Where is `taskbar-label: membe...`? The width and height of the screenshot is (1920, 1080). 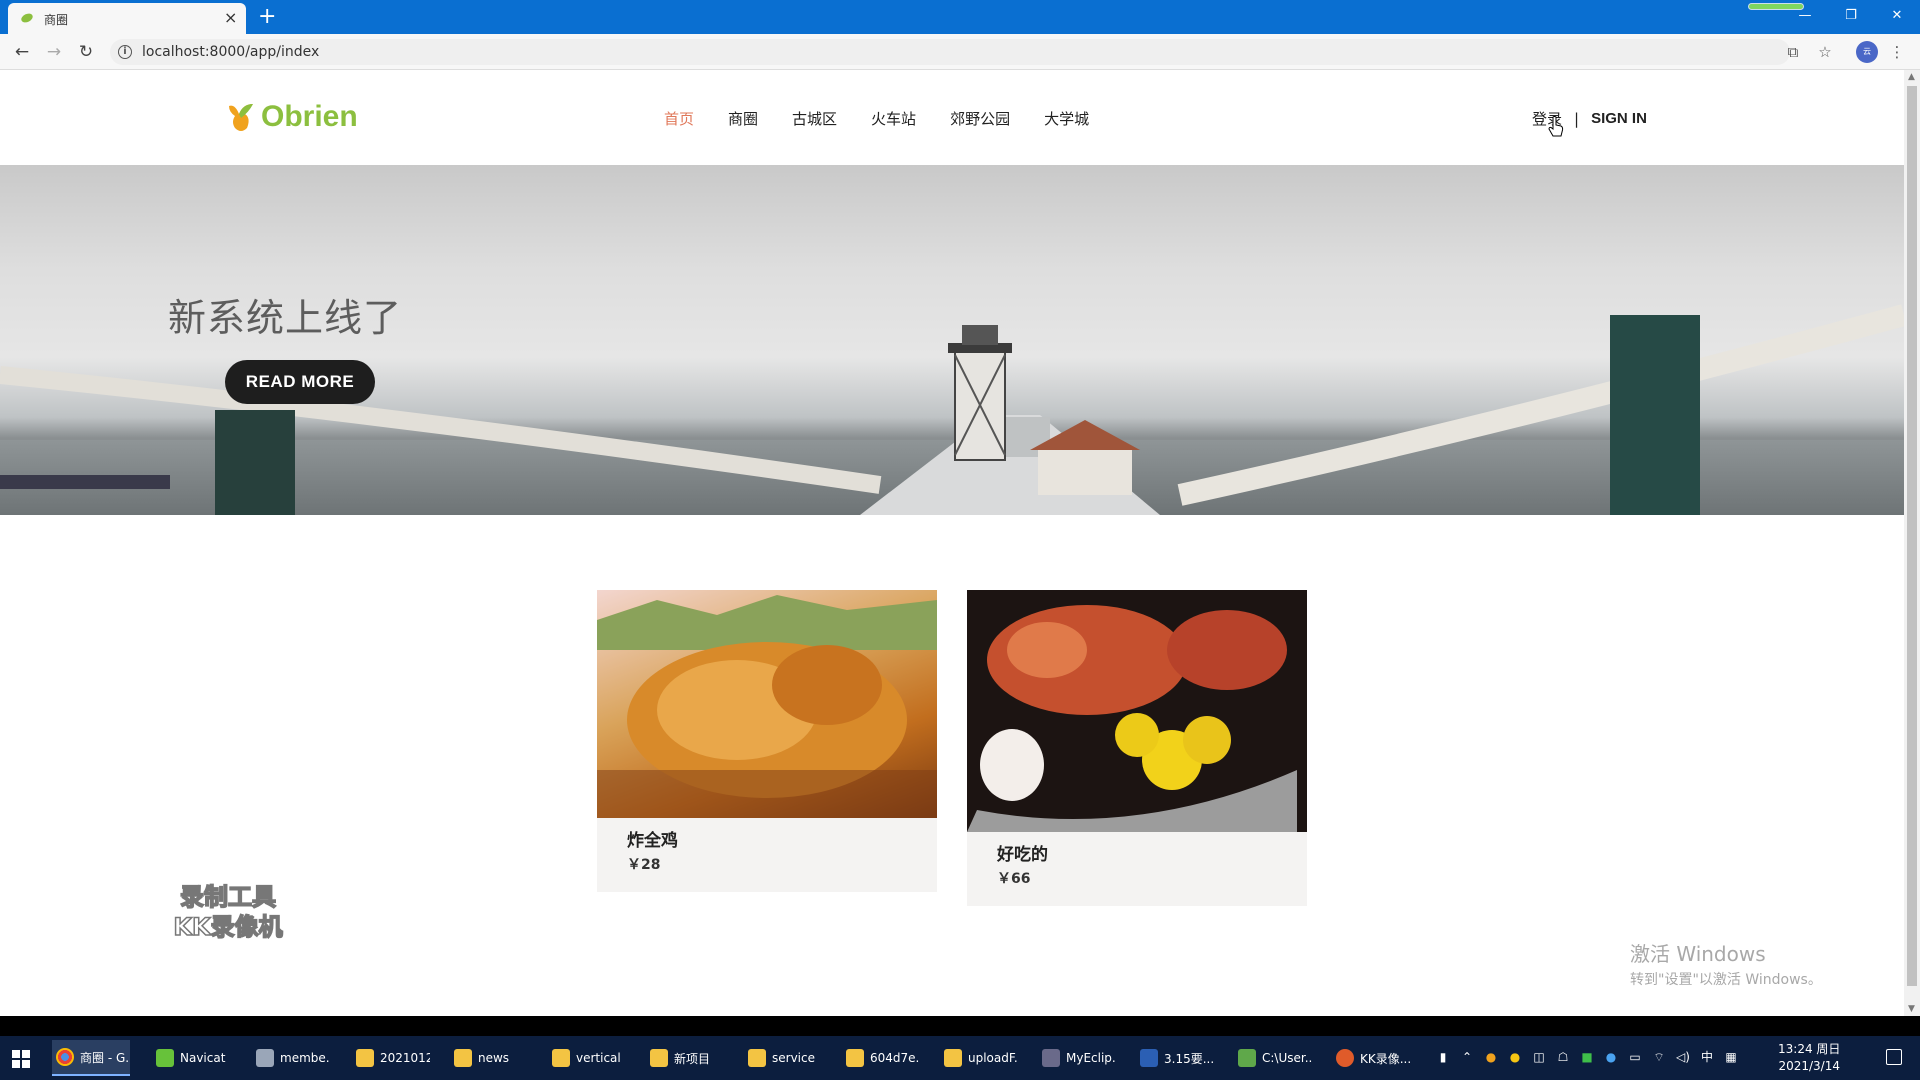
taskbar-label: membe... is located at coordinates (305, 1058).